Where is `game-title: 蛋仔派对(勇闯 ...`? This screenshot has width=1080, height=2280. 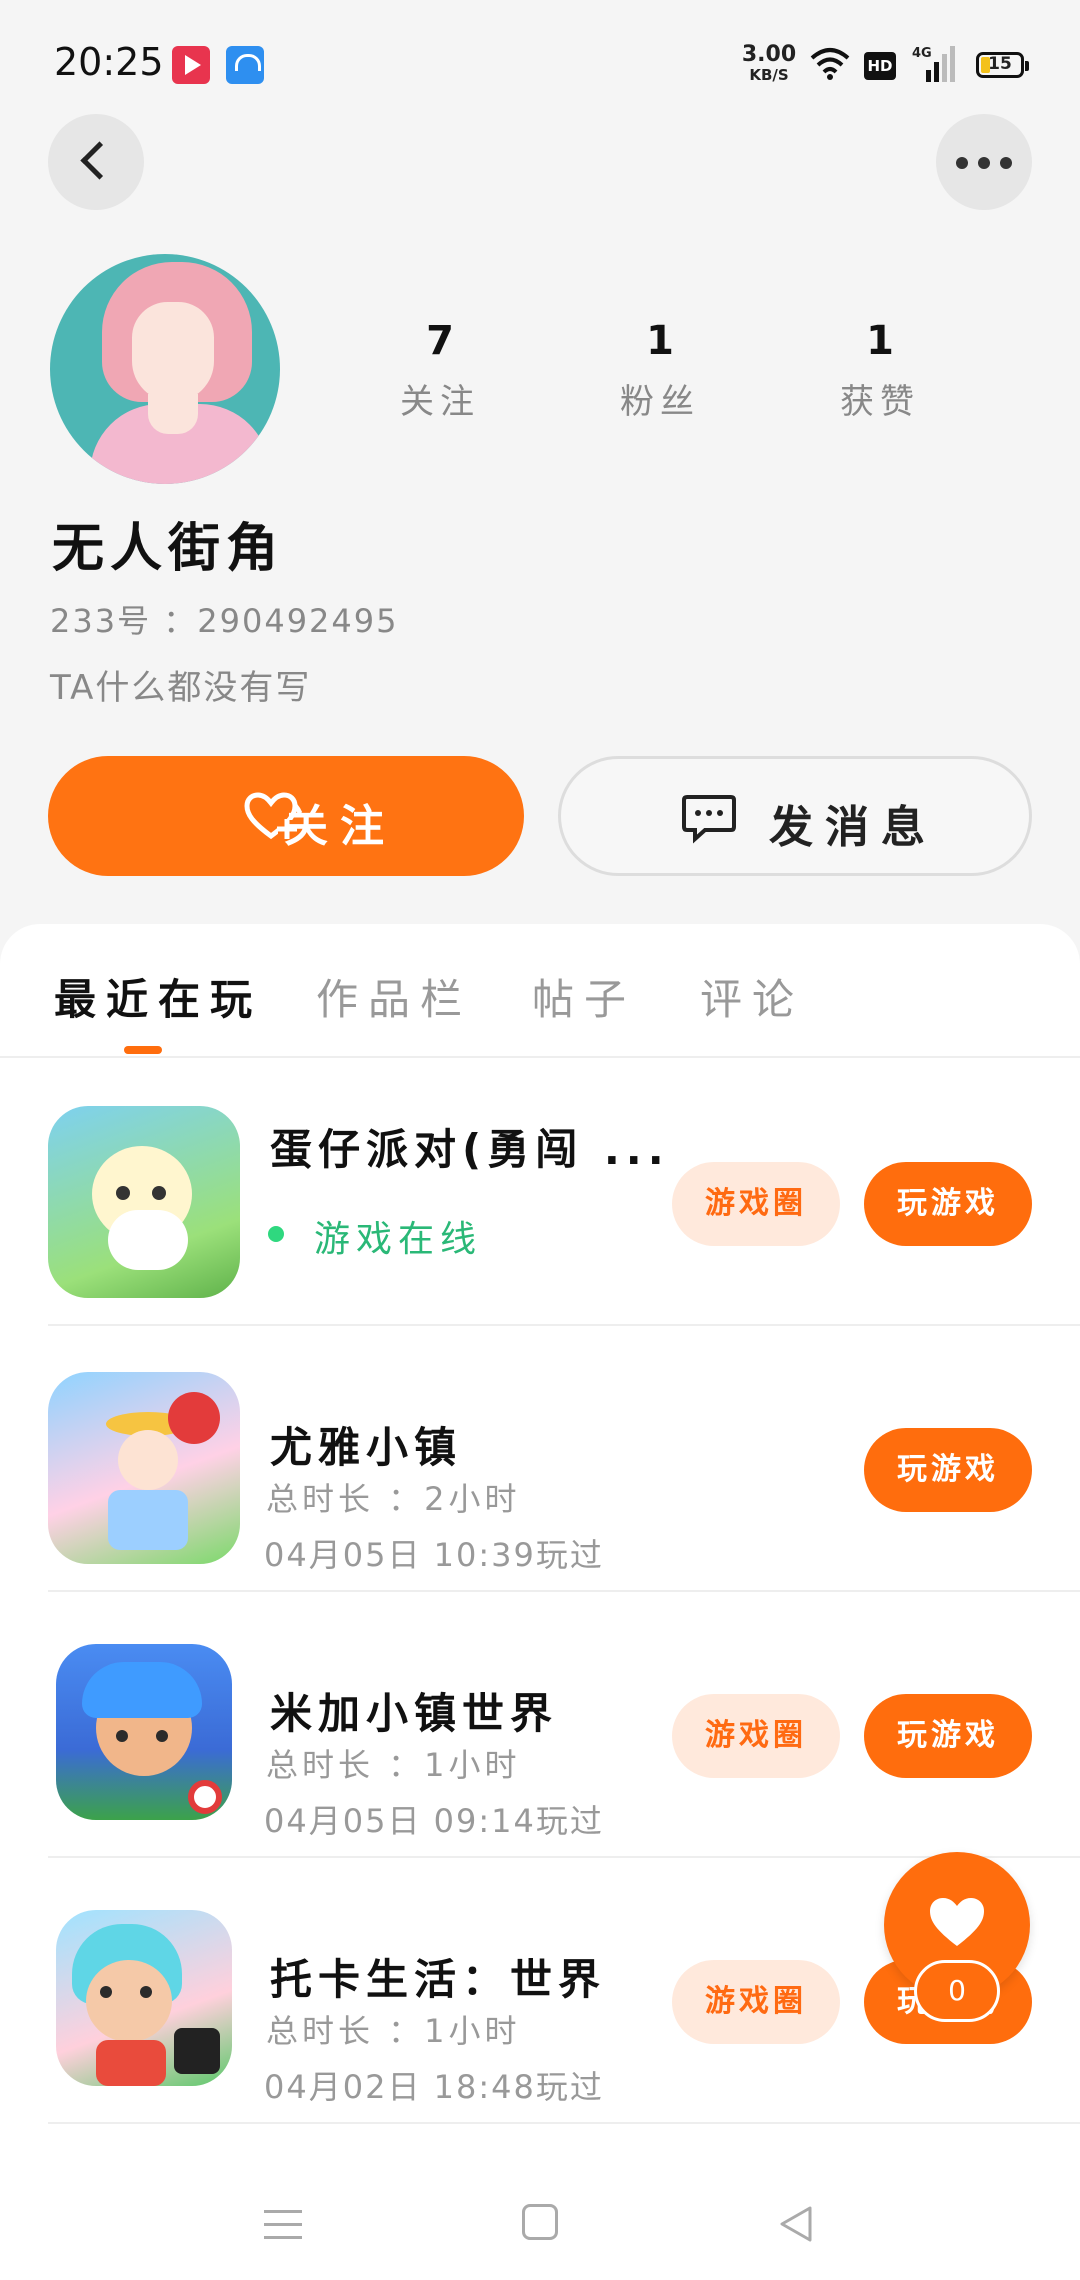
game-title: 蛋仔派对(勇闯 ... is located at coordinates (470, 1149).